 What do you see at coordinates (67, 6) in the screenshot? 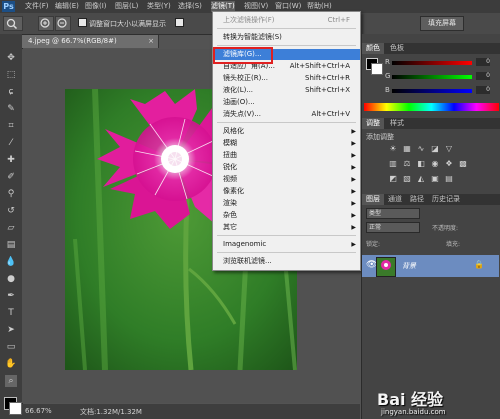
I see `menu-edit: 编辑(E)` at bounding box center [67, 6].